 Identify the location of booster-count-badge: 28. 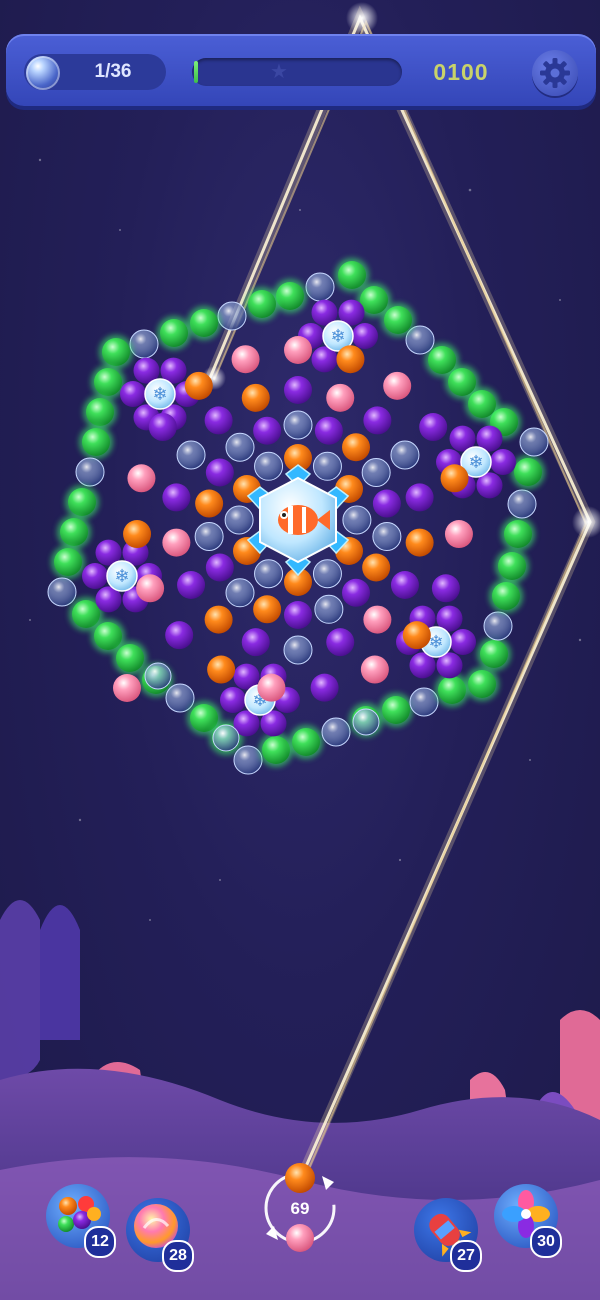
(178, 1256).